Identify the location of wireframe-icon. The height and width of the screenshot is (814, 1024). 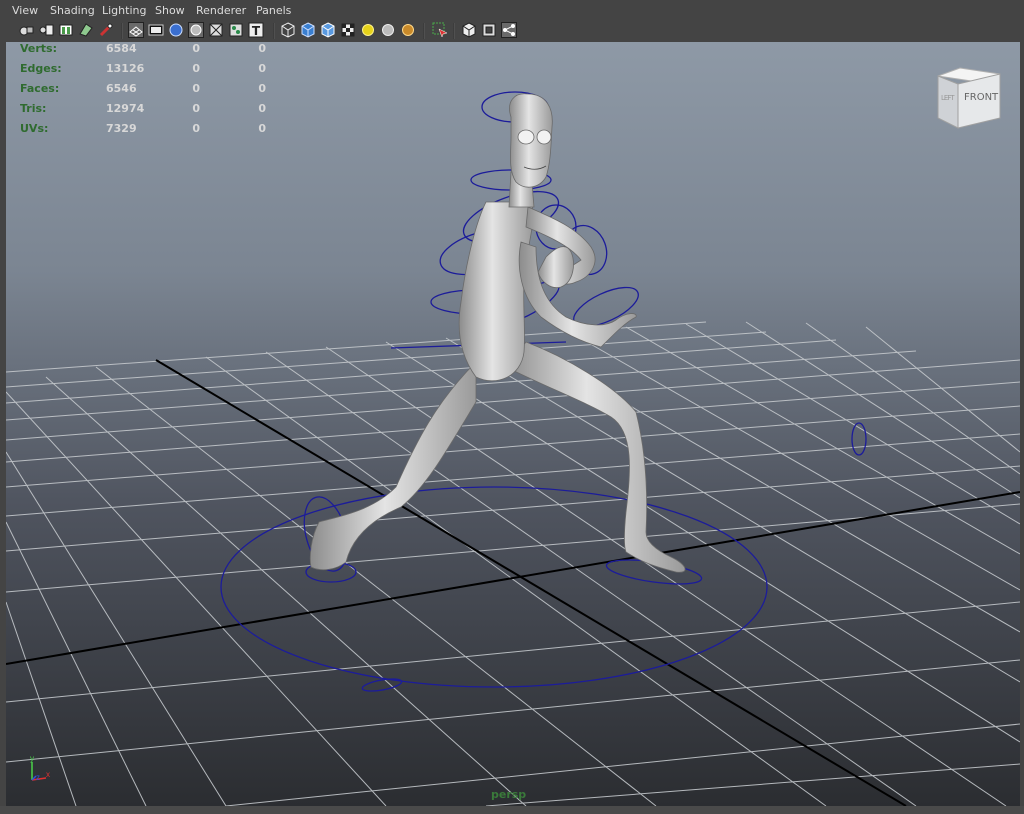
(288, 30).